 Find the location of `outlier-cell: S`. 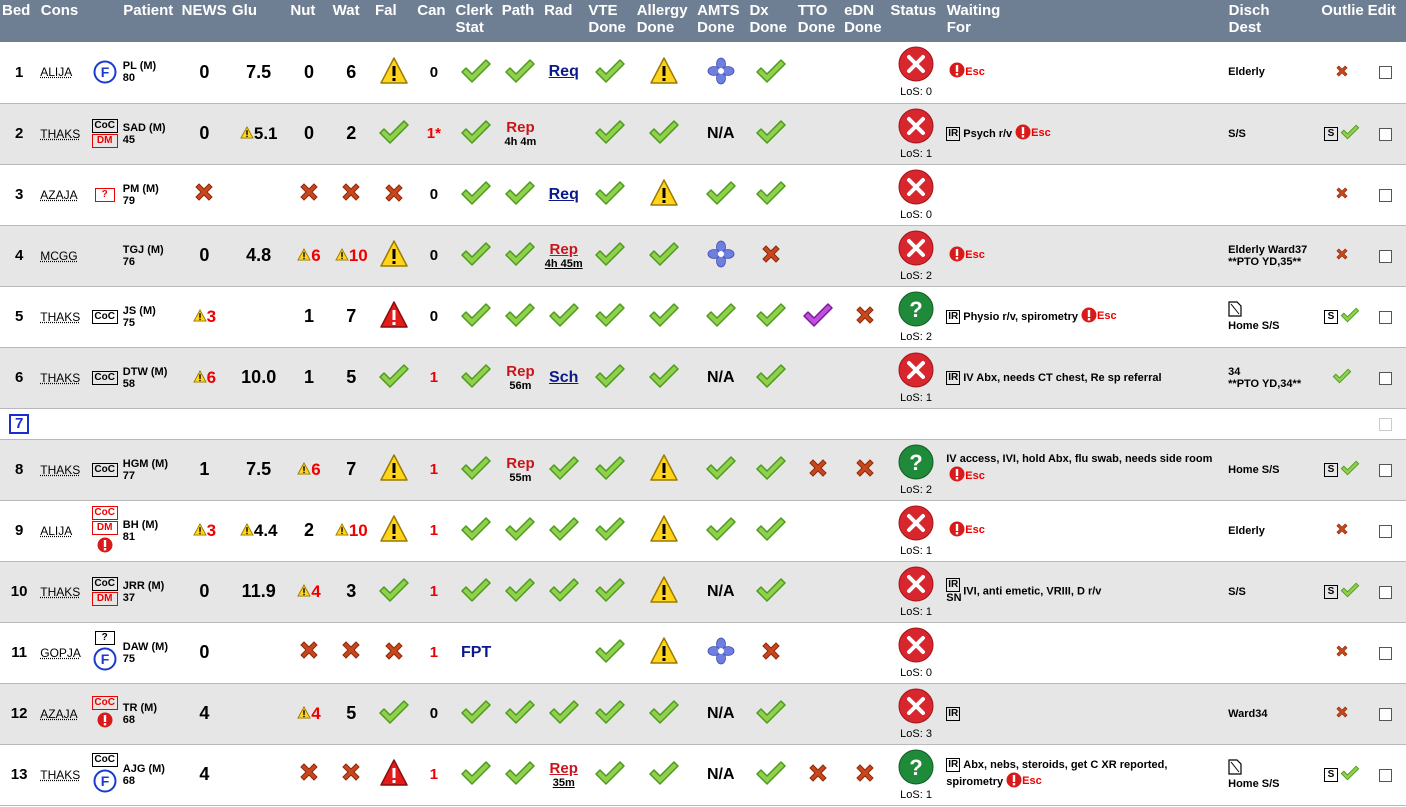

outlier-cell: S is located at coordinates (1342, 317).